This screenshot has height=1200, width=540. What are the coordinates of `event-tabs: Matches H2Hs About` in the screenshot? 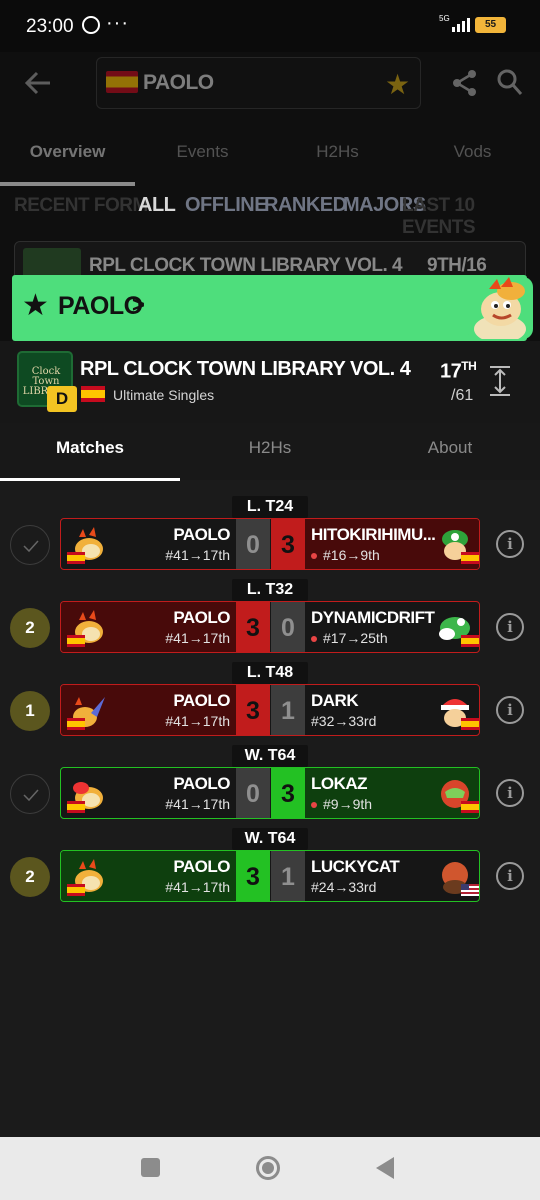 It's located at (270, 452).